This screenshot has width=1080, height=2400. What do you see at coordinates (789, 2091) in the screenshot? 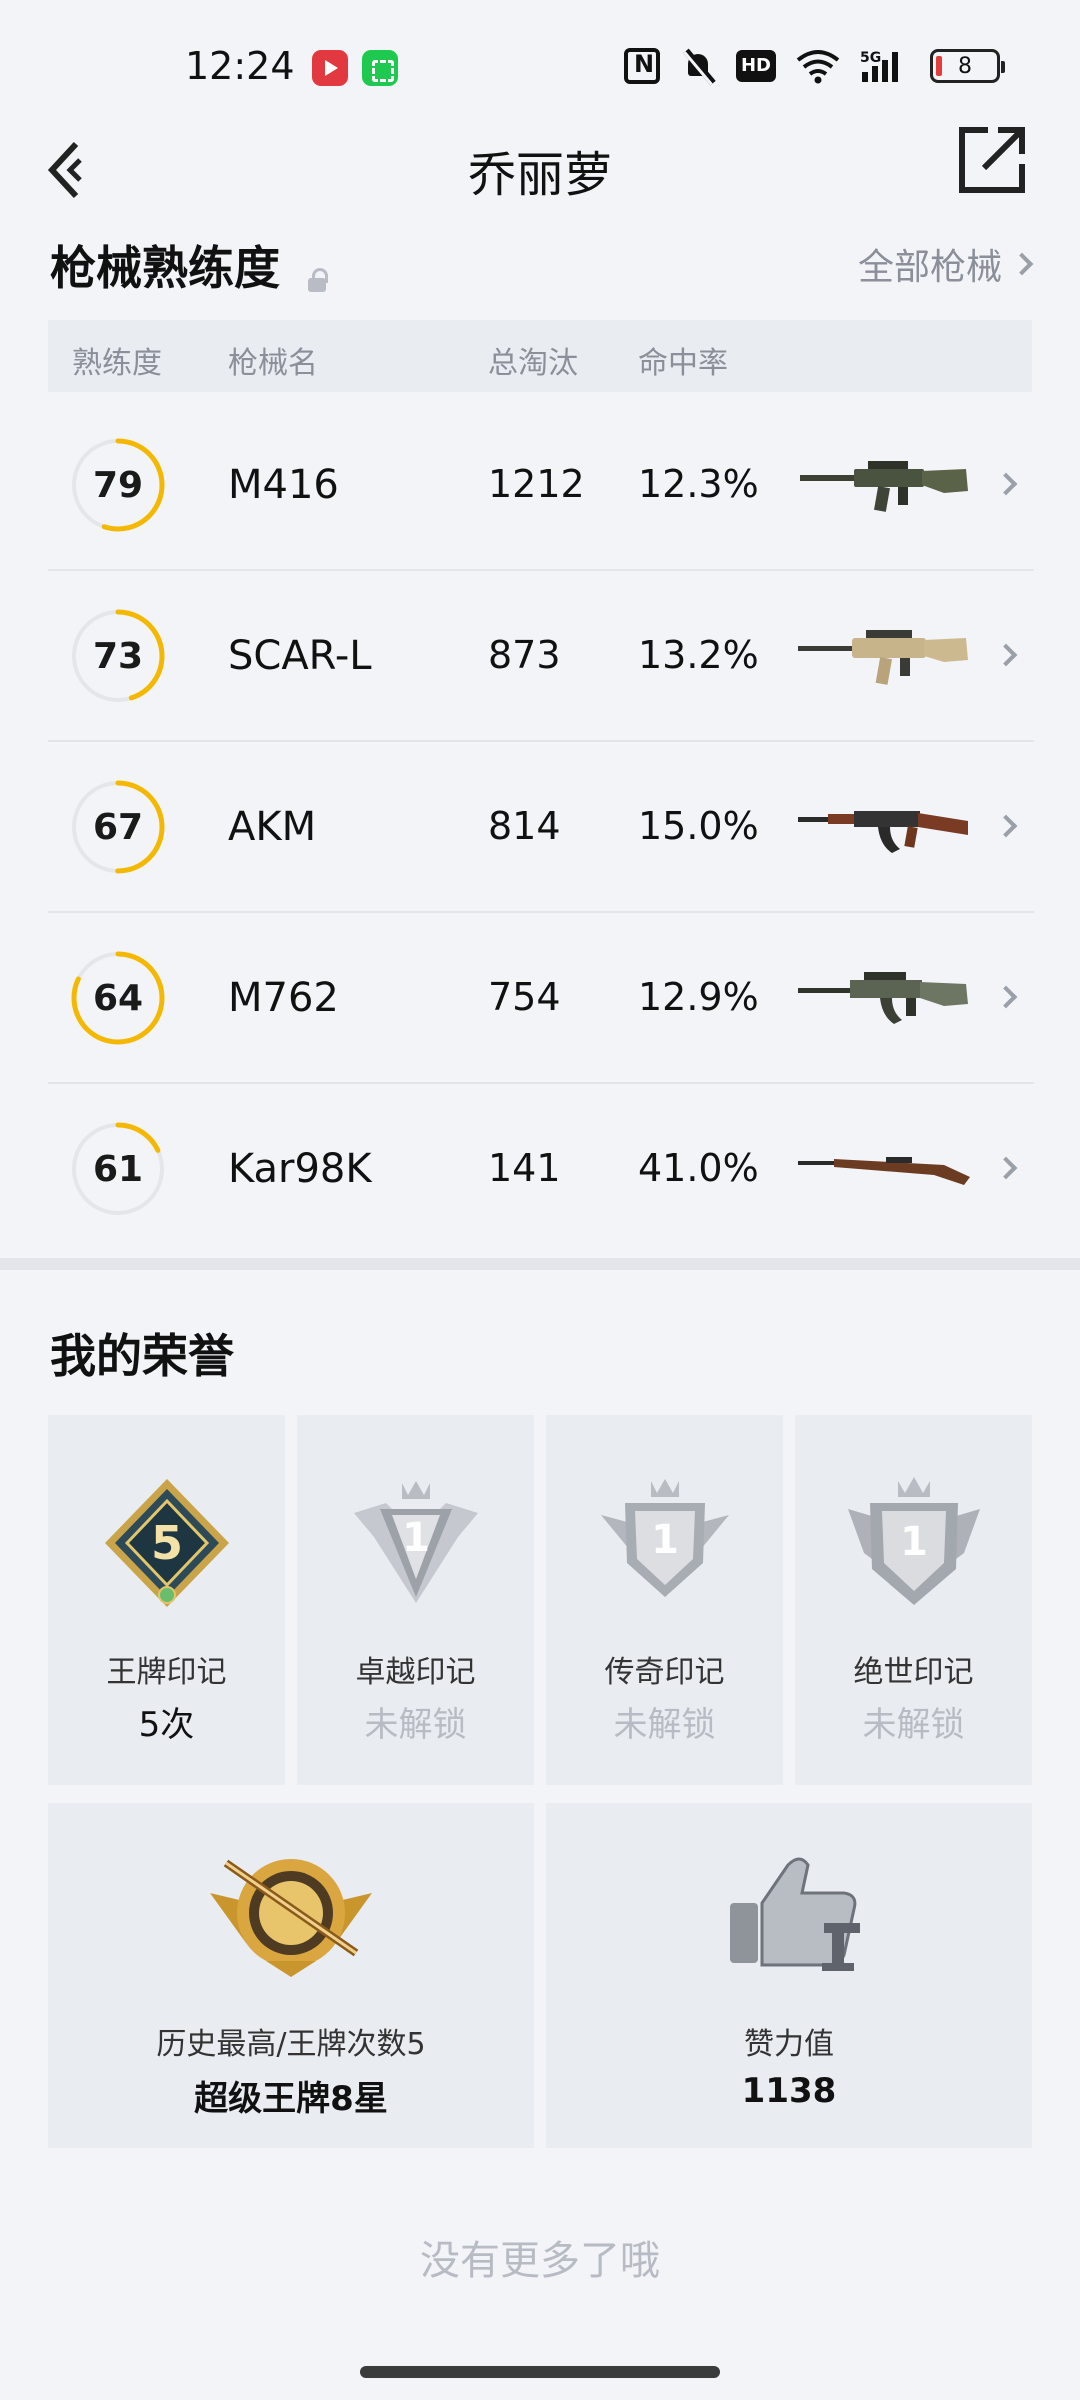
I see `likes-value: 1138` at bounding box center [789, 2091].